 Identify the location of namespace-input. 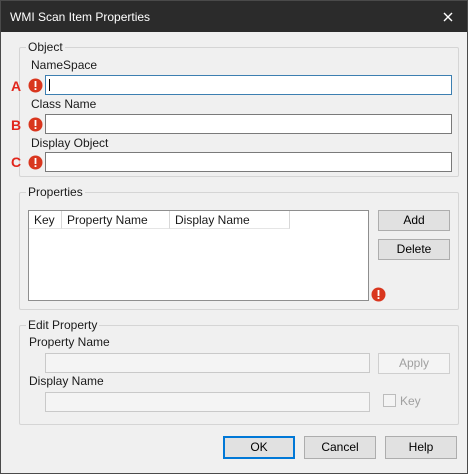
(248, 85).